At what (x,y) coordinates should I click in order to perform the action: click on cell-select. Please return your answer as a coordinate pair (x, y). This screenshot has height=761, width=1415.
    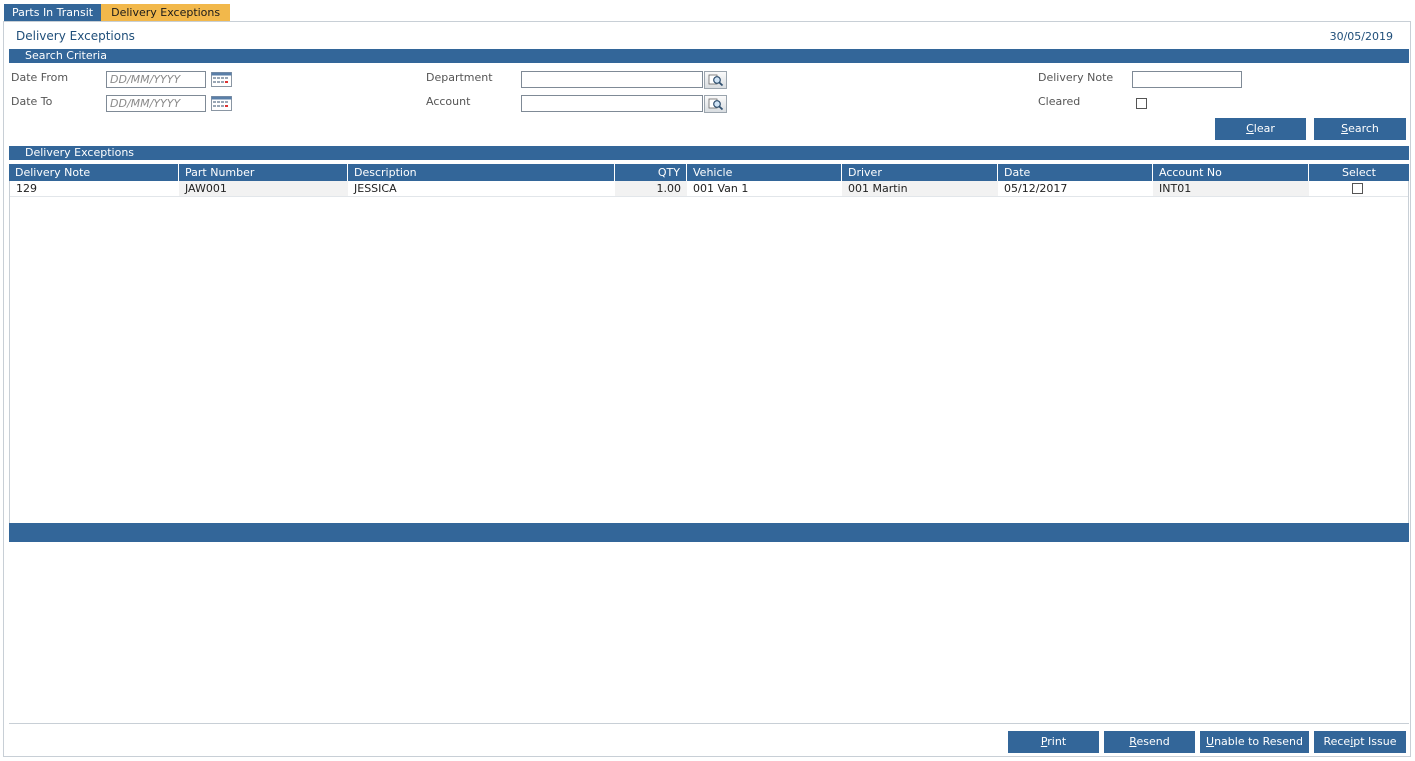
    Looking at the image, I should click on (1358, 188).